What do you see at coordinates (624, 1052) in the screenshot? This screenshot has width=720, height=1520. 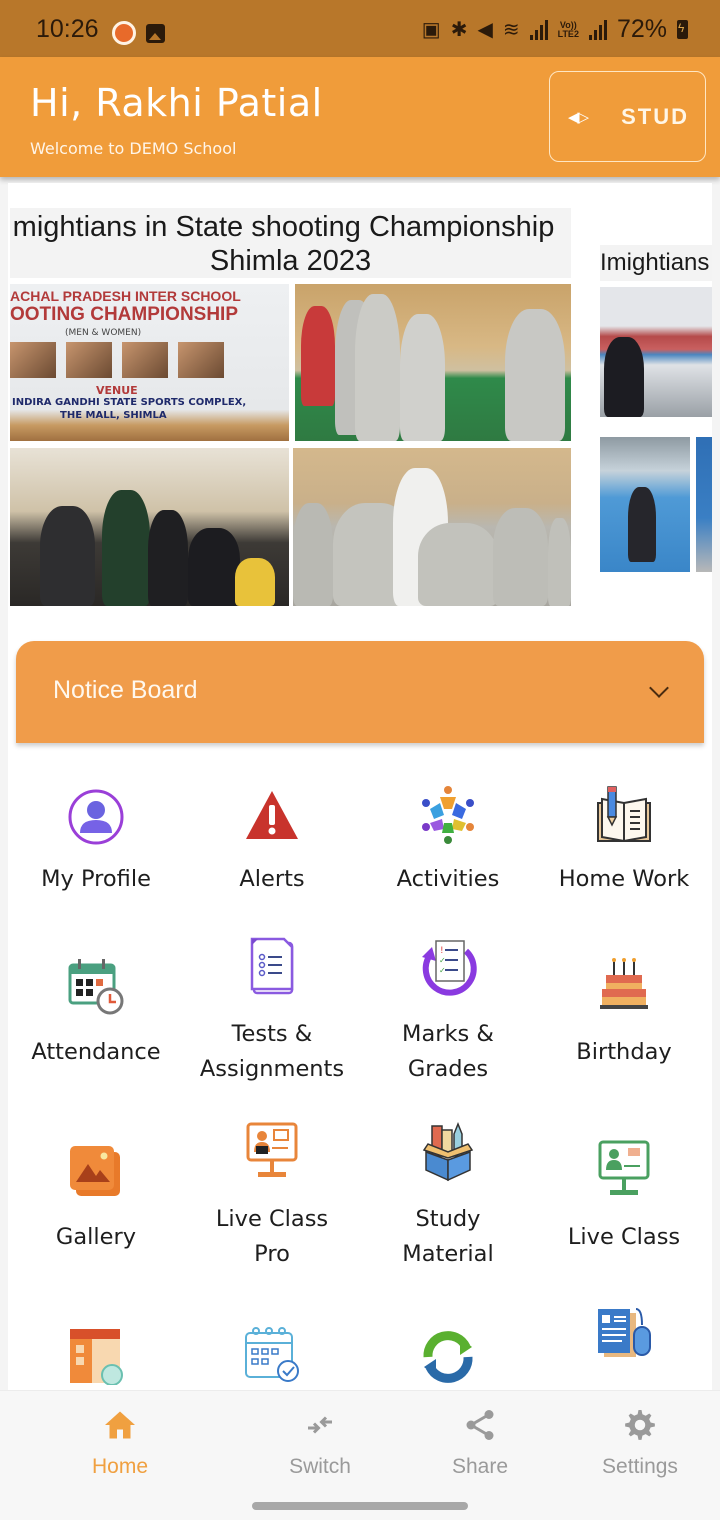 I see `menu-label: Birthday` at bounding box center [624, 1052].